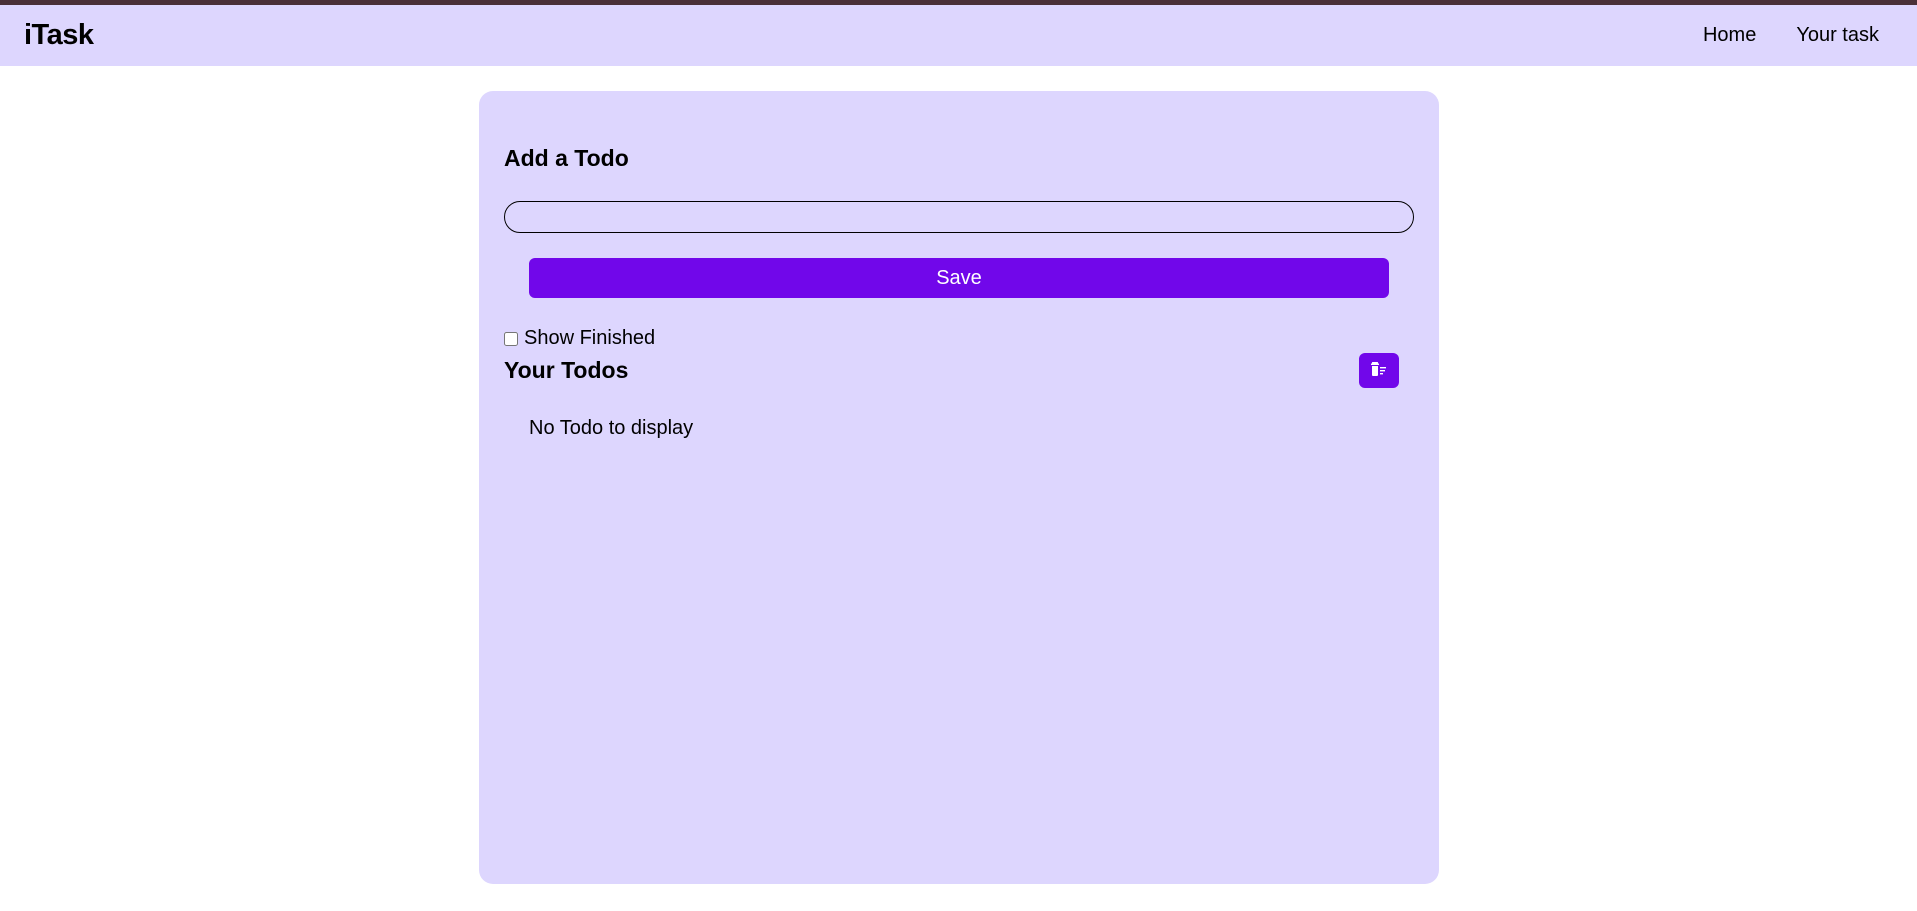 The width and height of the screenshot is (1917, 911). Describe the element at coordinates (511, 338) in the screenshot. I see `show-finished-checkbox` at that location.